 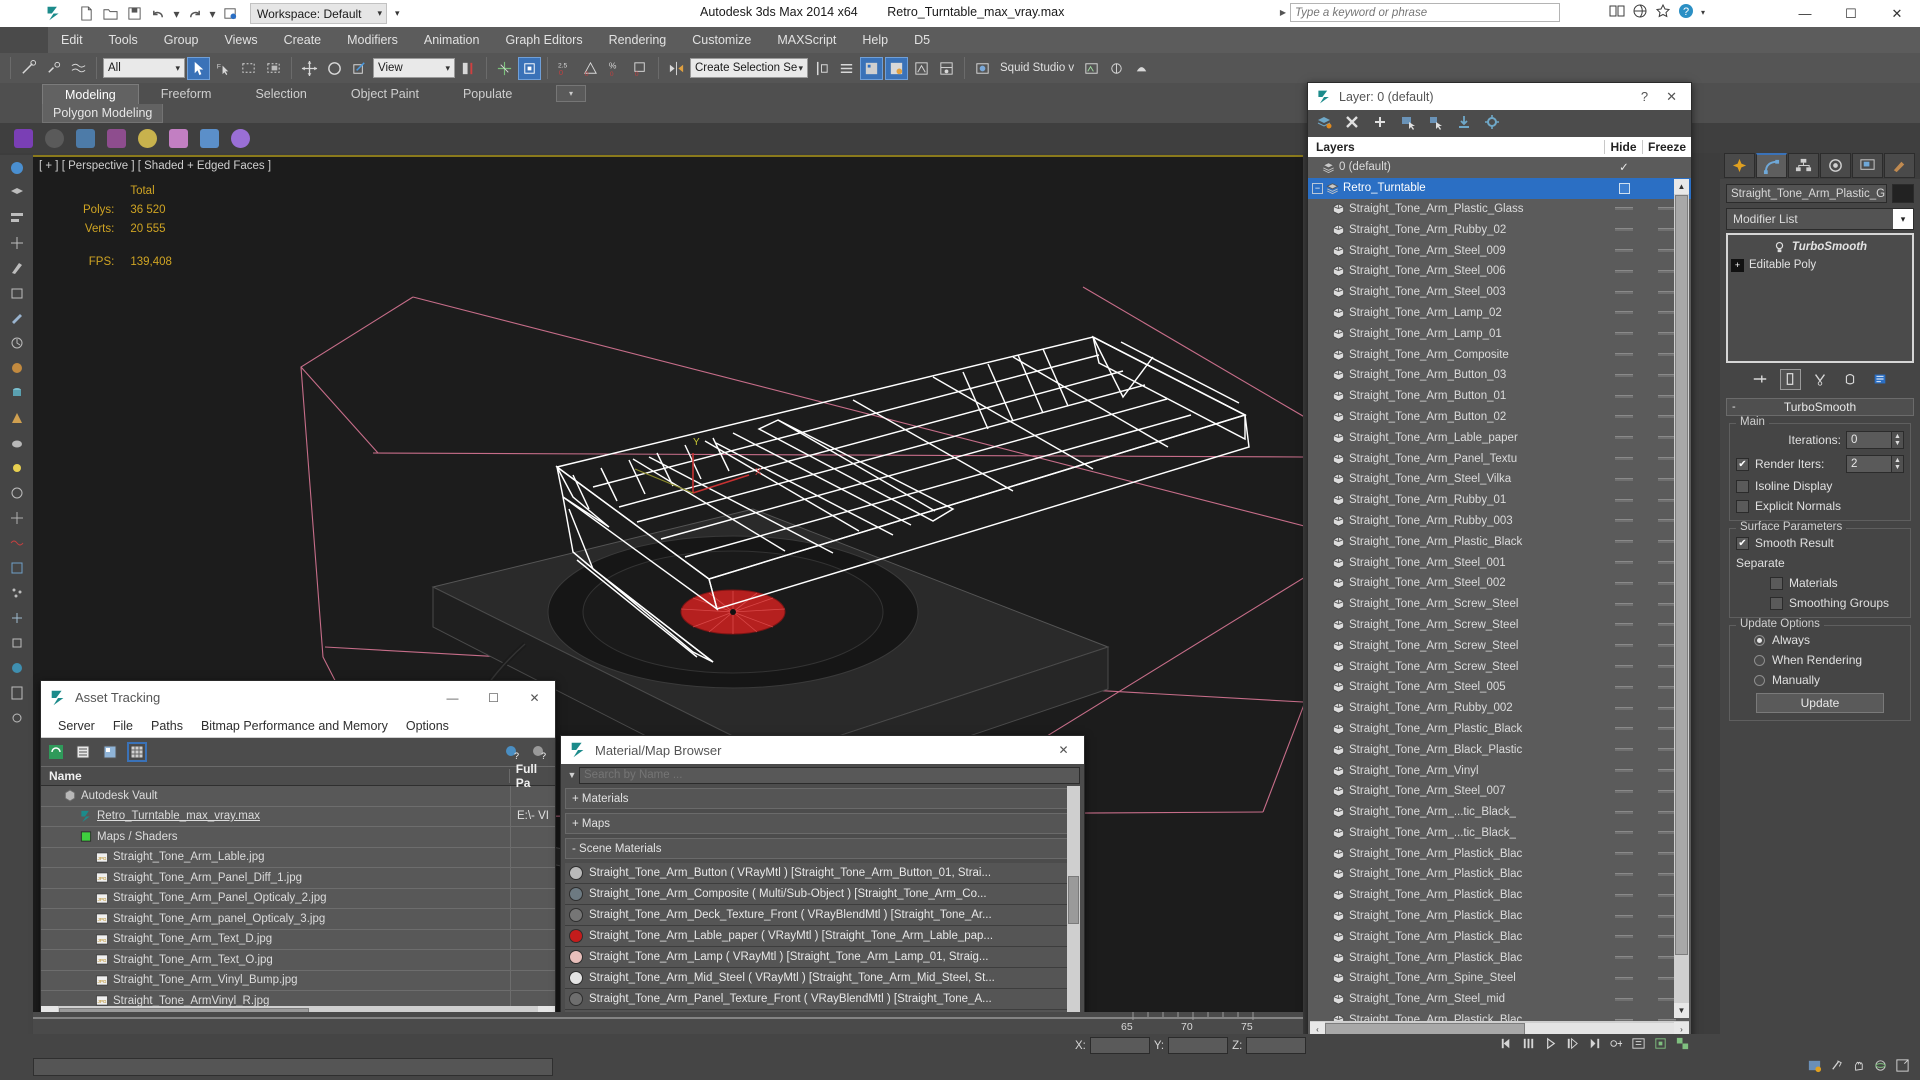 What do you see at coordinates (294, 726) in the screenshot?
I see `asset-menu-bitmap-performance: Bitmap Performance and Memory` at bounding box center [294, 726].